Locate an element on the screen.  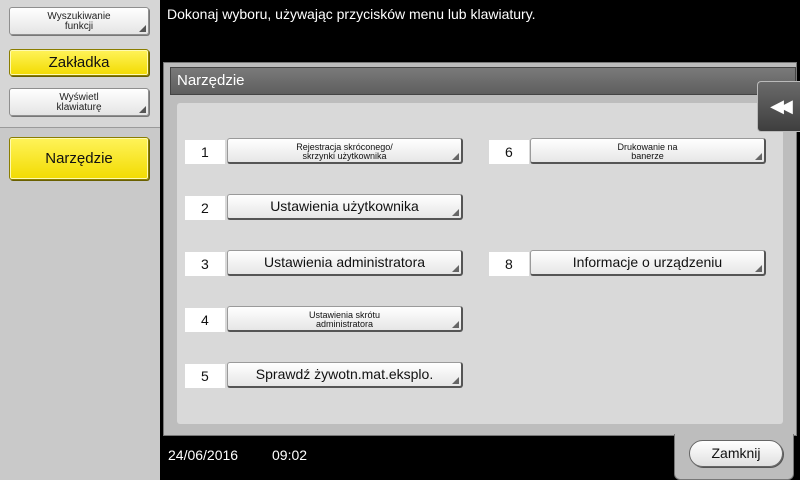
user-settings-label: Ustawienia użytkownika is located at coordinates (344, 206).